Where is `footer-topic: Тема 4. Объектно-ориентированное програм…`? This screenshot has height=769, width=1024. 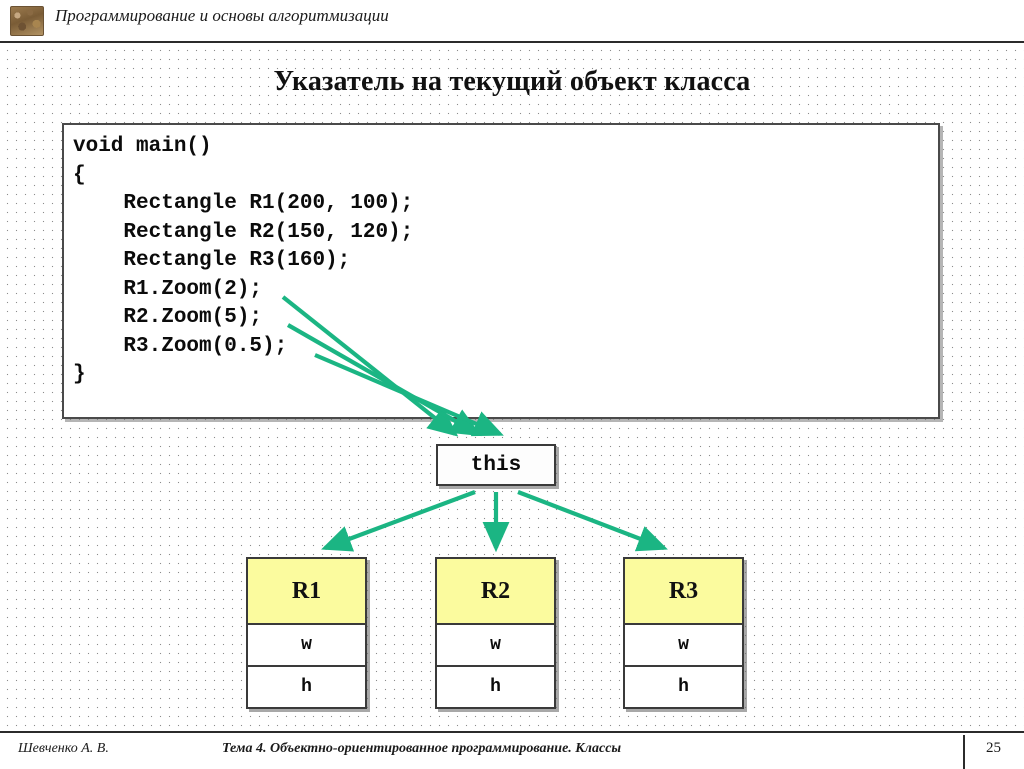 footer-topic: Тема 4. Объектно-ориентированное програм… is located at coordinates (422, 748).